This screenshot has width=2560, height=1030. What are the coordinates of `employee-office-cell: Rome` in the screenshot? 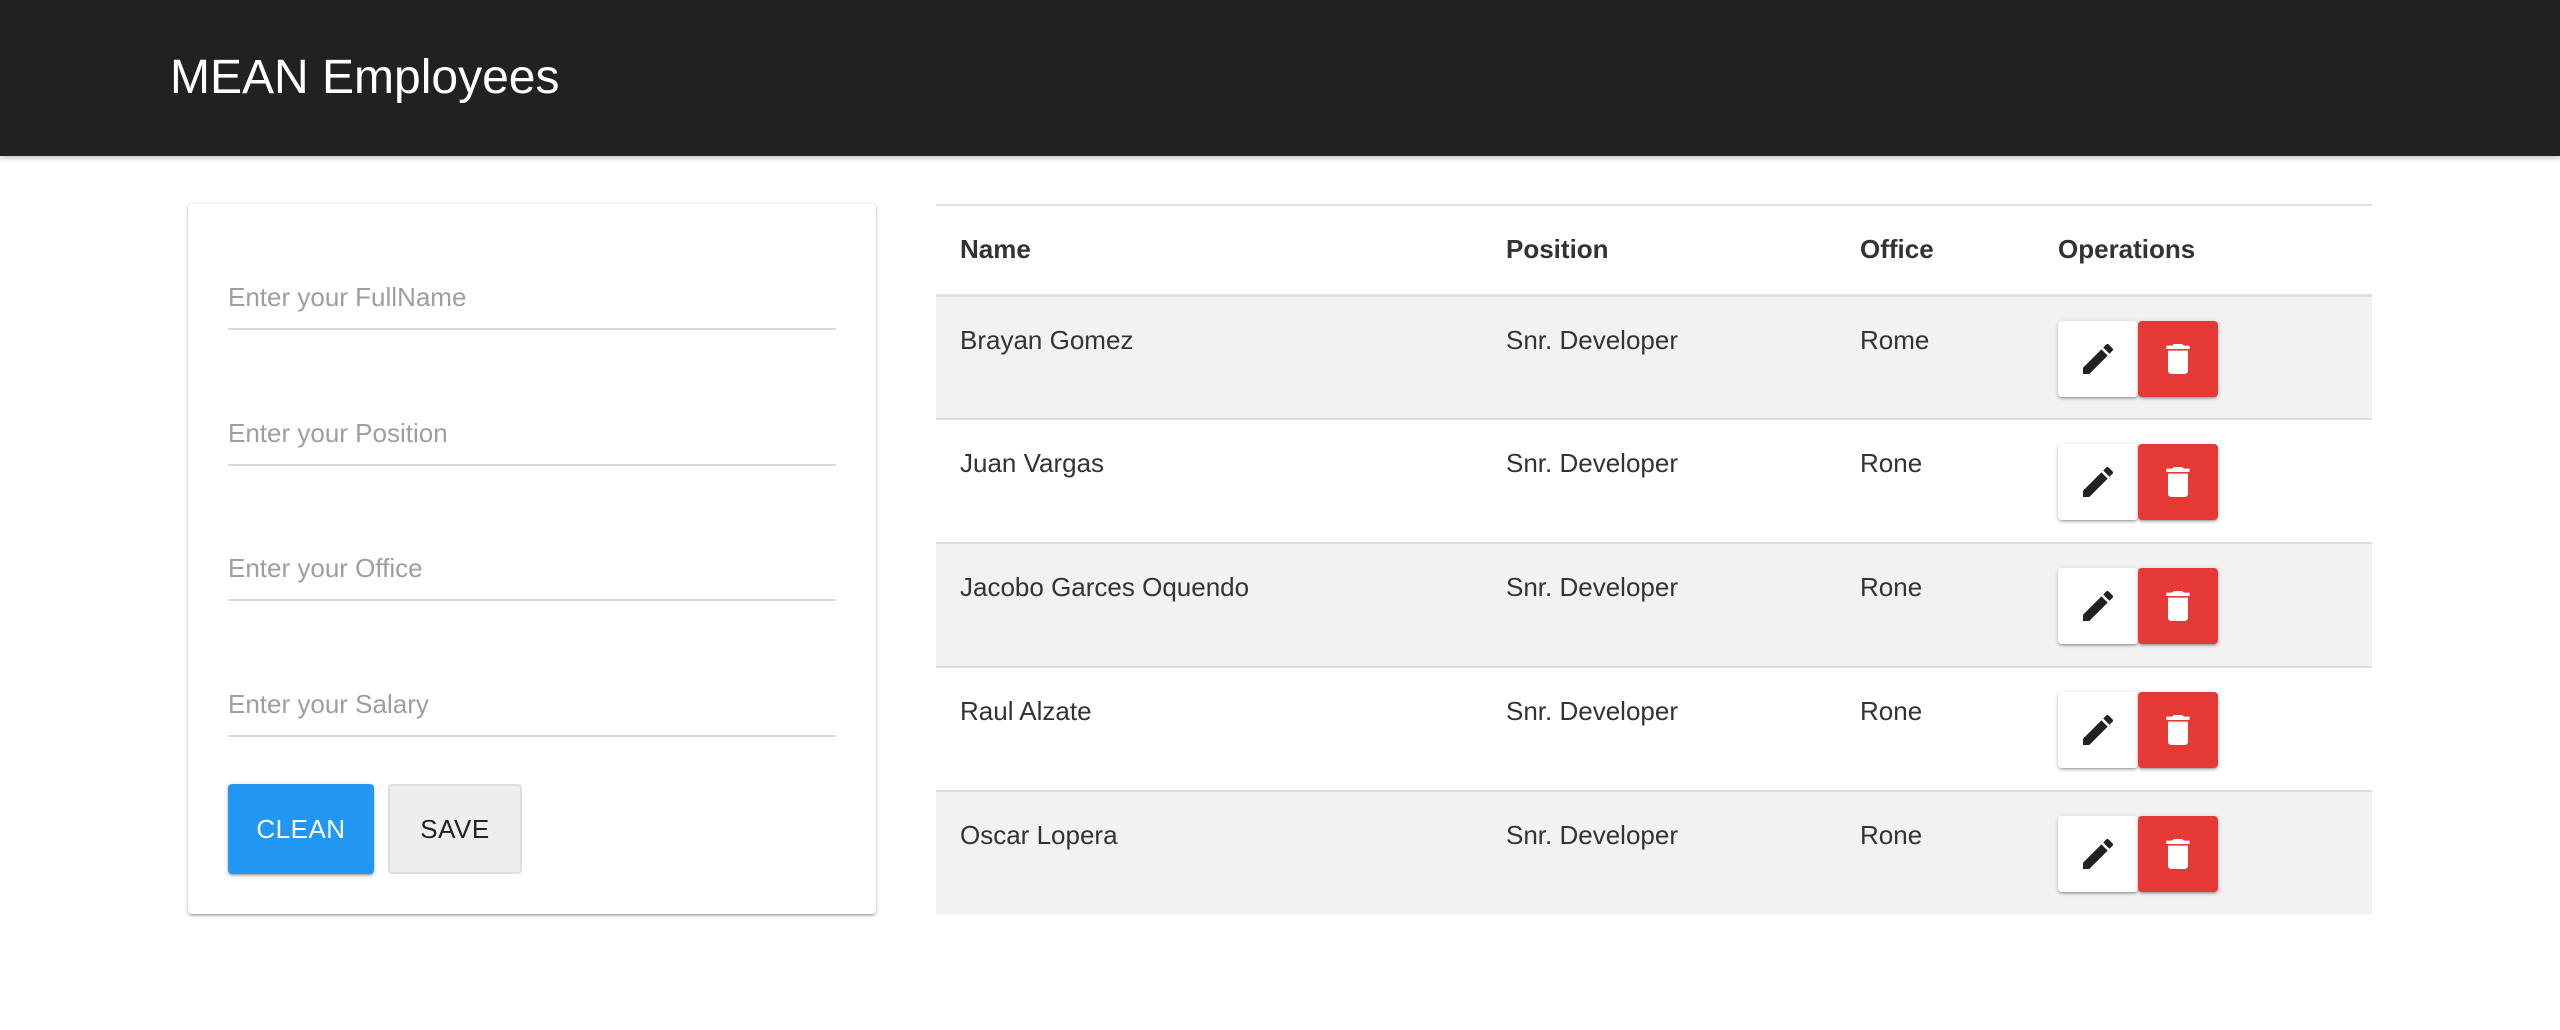 It's located at (1895, 339).